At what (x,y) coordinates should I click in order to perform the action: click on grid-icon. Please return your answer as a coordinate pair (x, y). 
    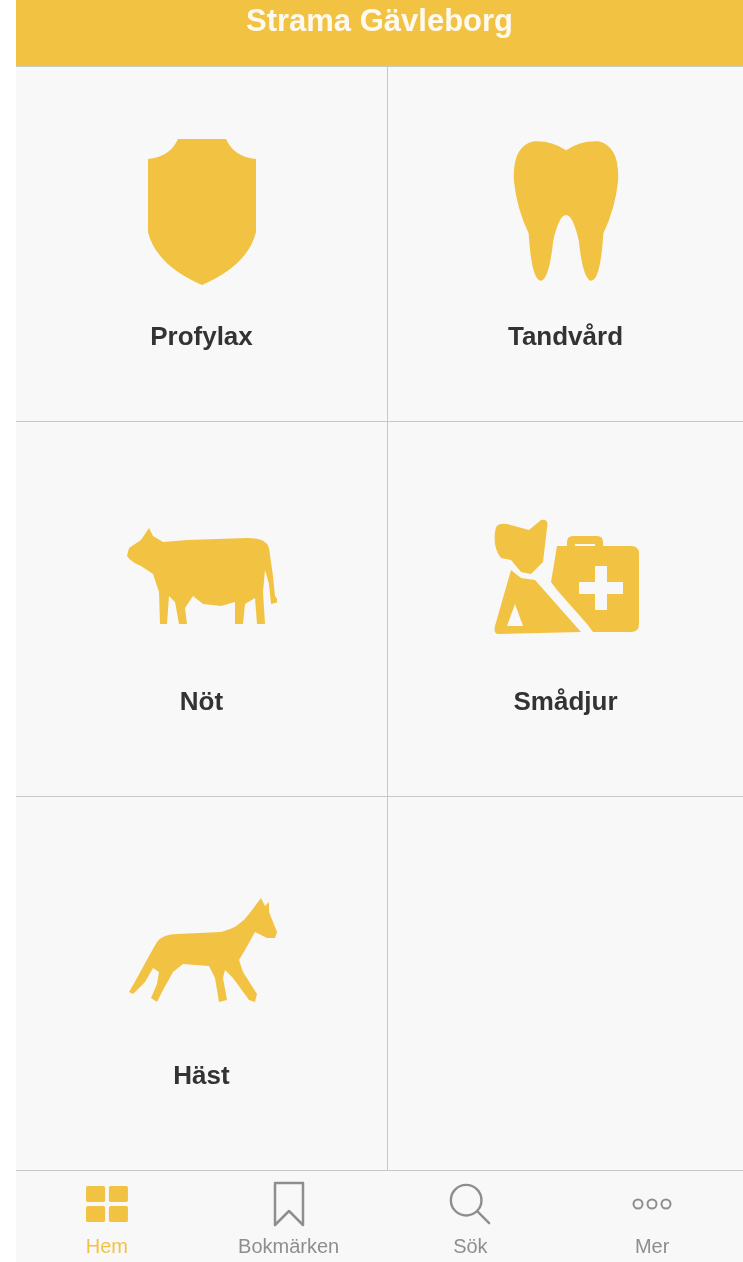
    Looking at the image, I should click on (106, 1204).